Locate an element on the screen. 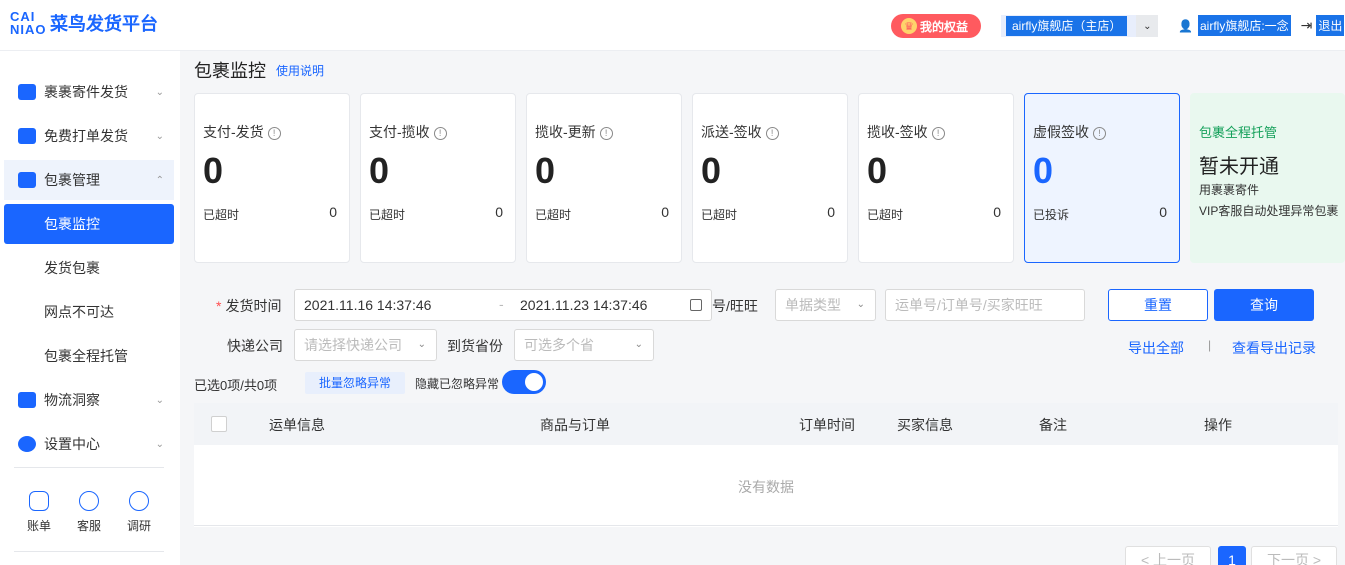  sidebar-subitem-unreachable: 网点不可达 is located at coordinates (89, 312).